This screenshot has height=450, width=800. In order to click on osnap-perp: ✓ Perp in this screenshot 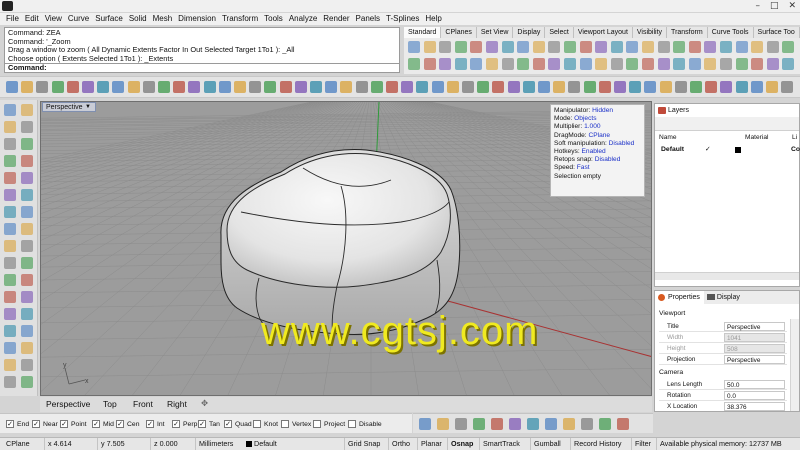, I will do `click(184, 424)`.